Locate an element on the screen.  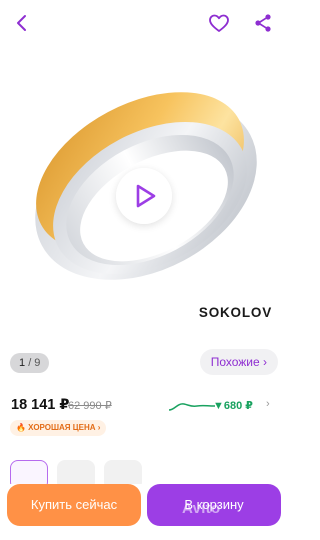
bottom-action-bar: Купить сейчас В корзину is located at coordinates (144, 512).